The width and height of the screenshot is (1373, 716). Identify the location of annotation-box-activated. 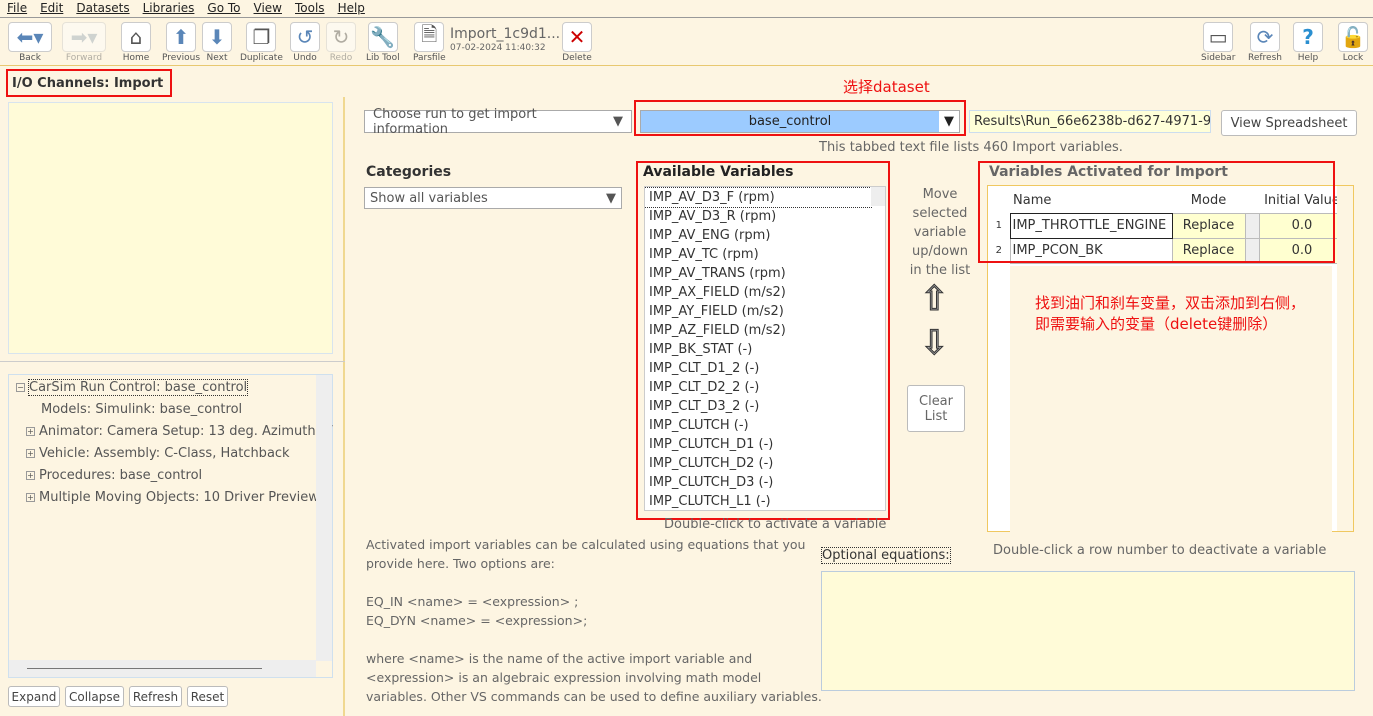
(1156, 212).